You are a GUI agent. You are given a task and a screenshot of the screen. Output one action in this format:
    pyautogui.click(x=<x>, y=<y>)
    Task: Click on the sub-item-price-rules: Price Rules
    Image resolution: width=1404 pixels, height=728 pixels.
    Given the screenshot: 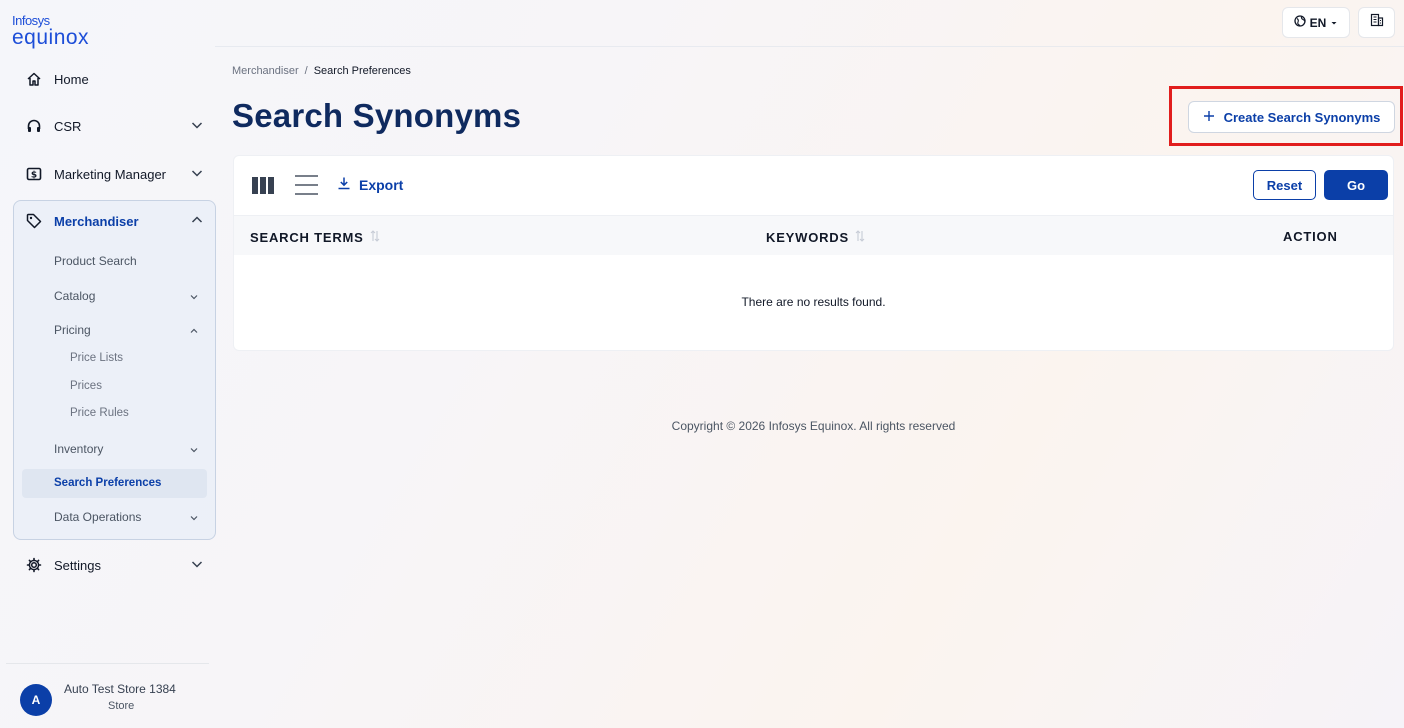 What is the action you would take?
    pyautogui.click(x=99, y=413)
    